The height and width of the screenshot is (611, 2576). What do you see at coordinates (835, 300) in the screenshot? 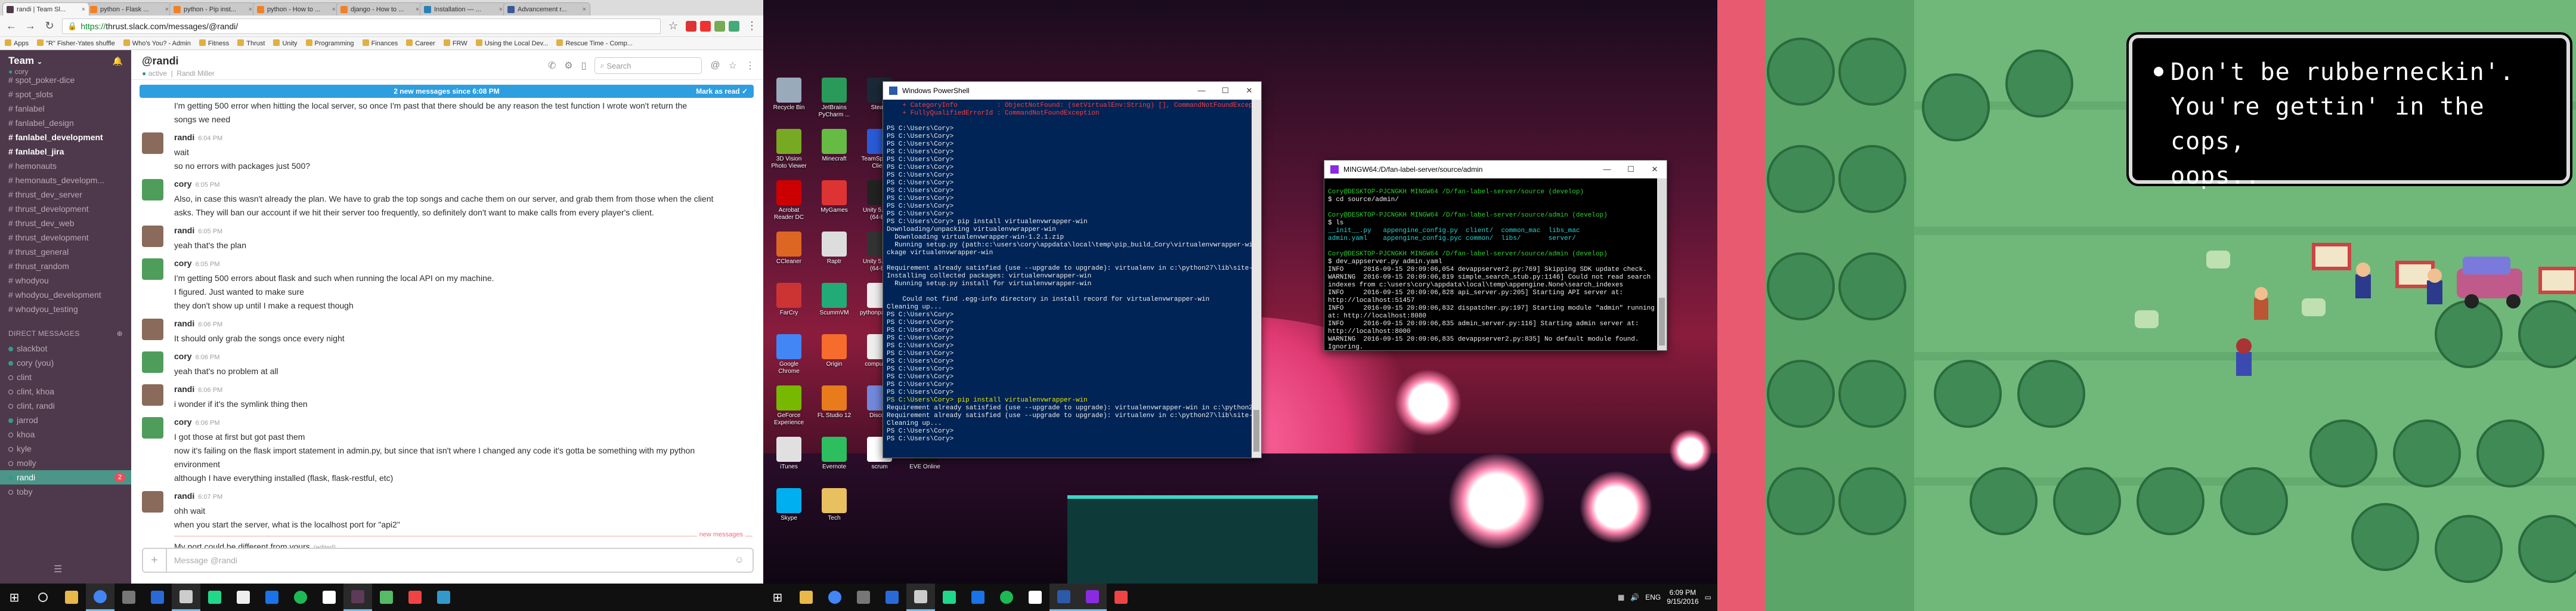
I see `desktop-shortcut-icon: ScummVM` at bounding box center [835, 300].